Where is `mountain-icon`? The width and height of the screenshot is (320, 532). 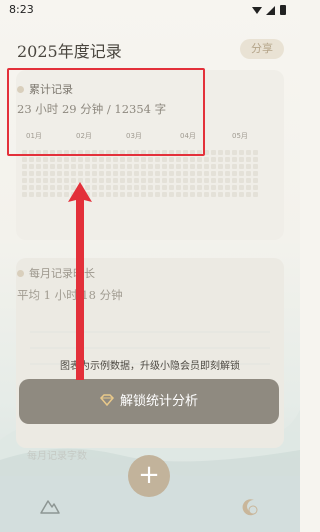
mountain-icon is located at coordinates (50, 506).